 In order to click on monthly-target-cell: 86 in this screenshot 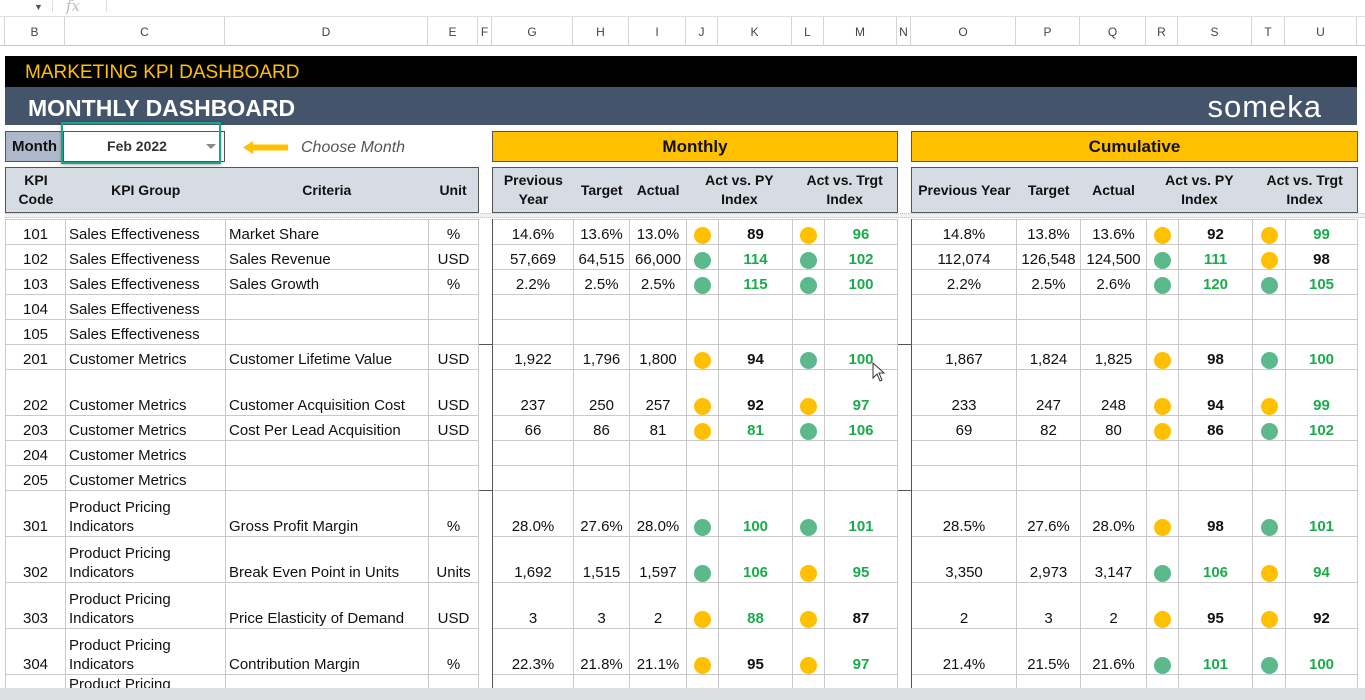, I will do `click(601, 428)`.